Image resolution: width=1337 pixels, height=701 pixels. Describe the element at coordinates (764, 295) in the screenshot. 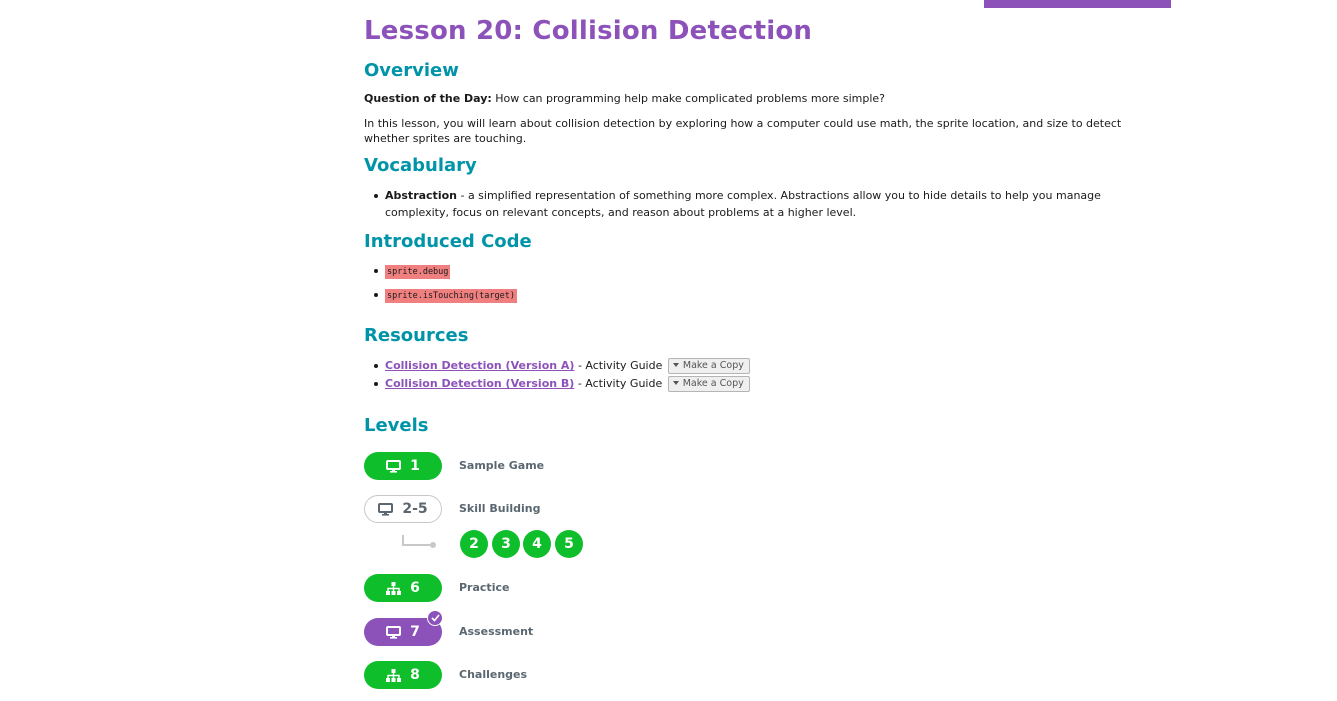

I see `code-item: sprite.isTouching(target)` at that location.